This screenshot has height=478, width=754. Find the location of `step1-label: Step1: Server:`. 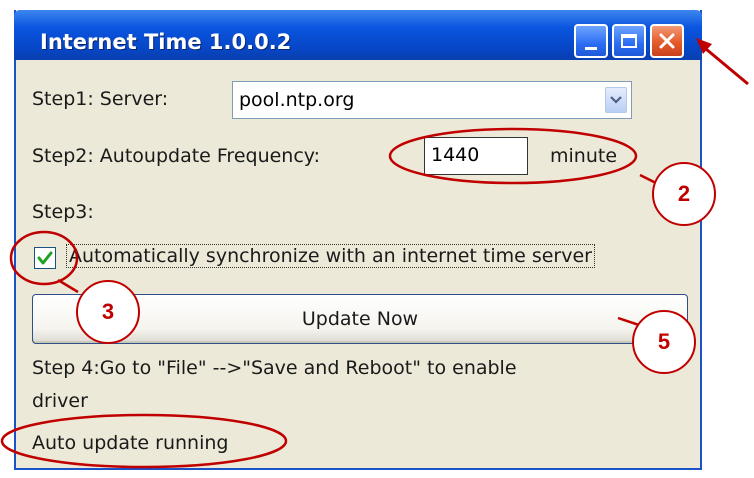

step1-label: Step1: Server: is located at coordinates (100, 99).